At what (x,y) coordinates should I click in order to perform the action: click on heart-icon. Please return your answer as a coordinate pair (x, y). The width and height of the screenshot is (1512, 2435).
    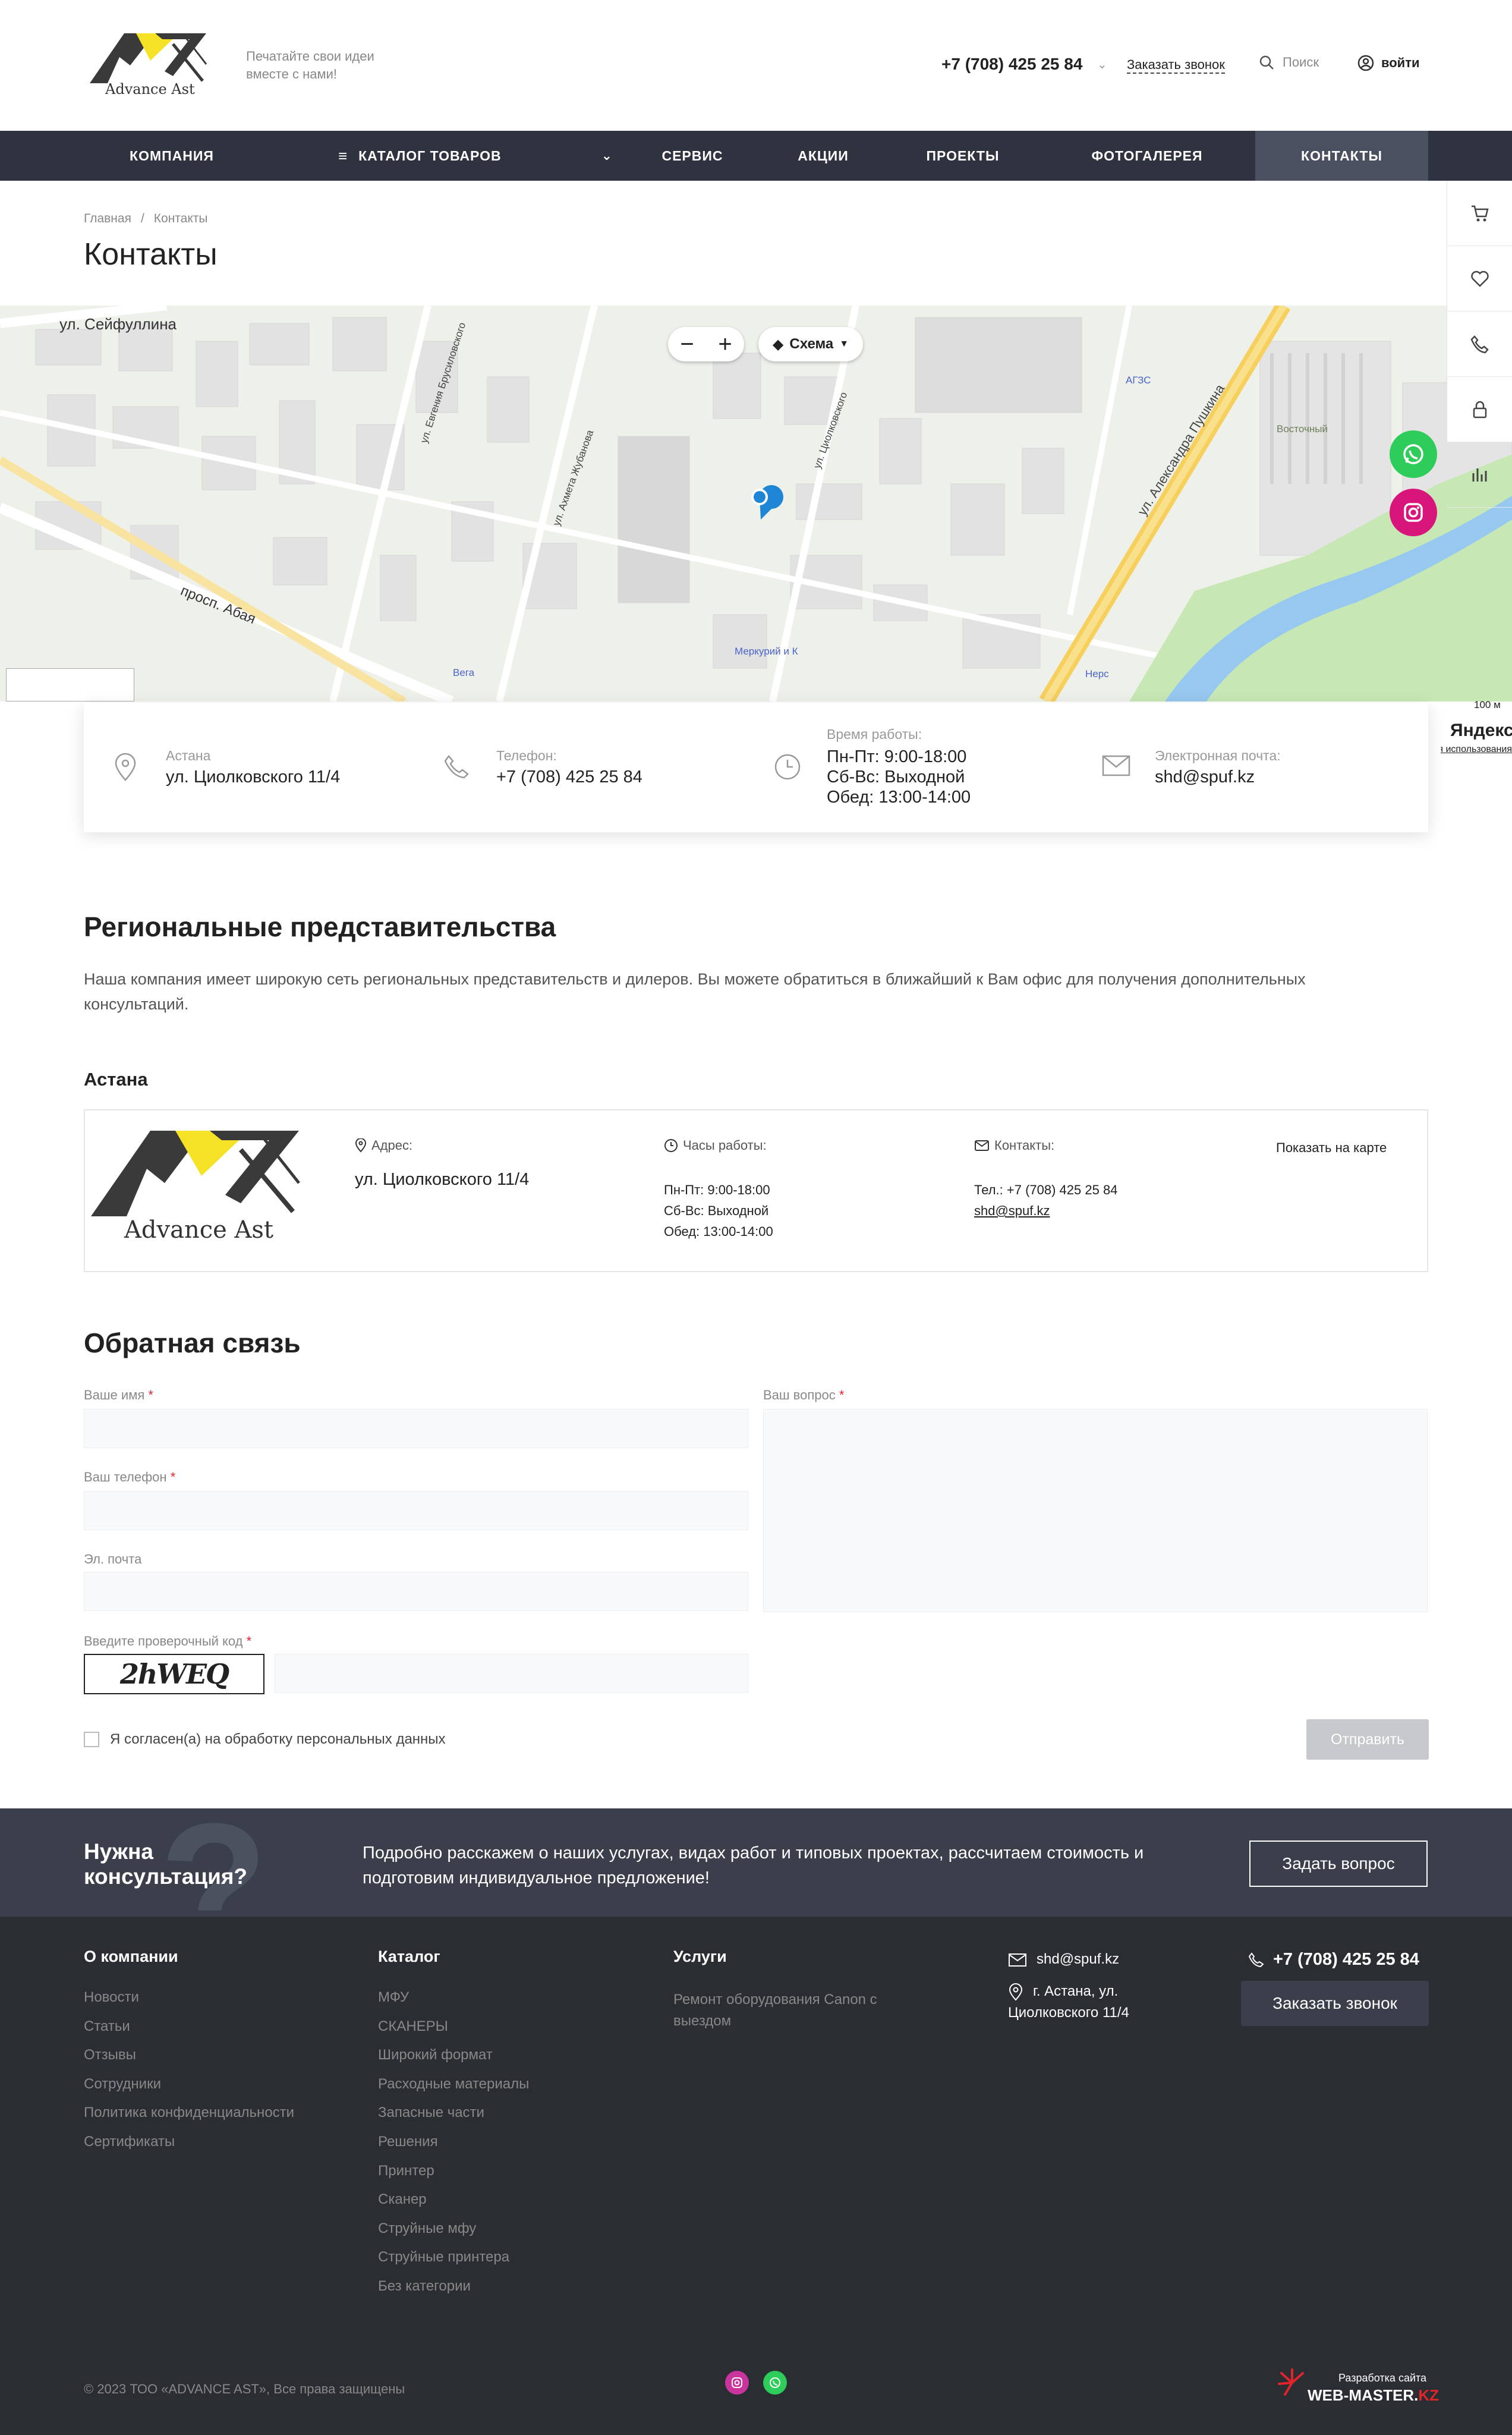
    Looking at the image, I should click on (1480, 278).